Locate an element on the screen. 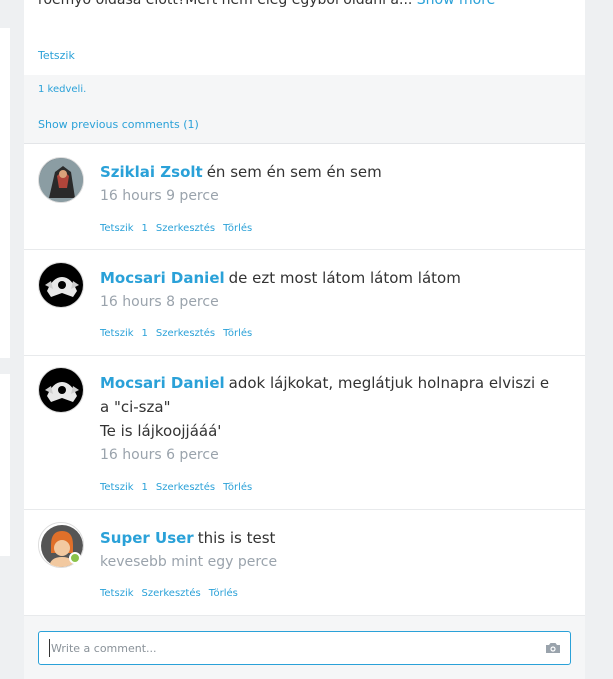 The height and width of the screenshot is (679, 613). comment-time: 16 hours 6 perce is located at coordinates (159, 455).